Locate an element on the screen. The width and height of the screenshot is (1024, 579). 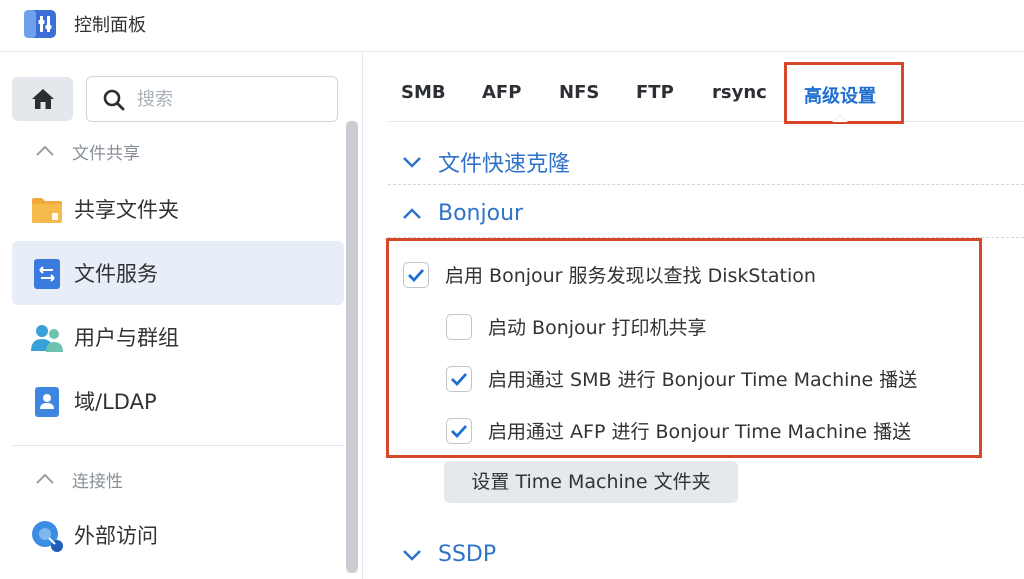
option-label: 启动 Bonjour 打印机共享 is located at coordinates (597, 328).